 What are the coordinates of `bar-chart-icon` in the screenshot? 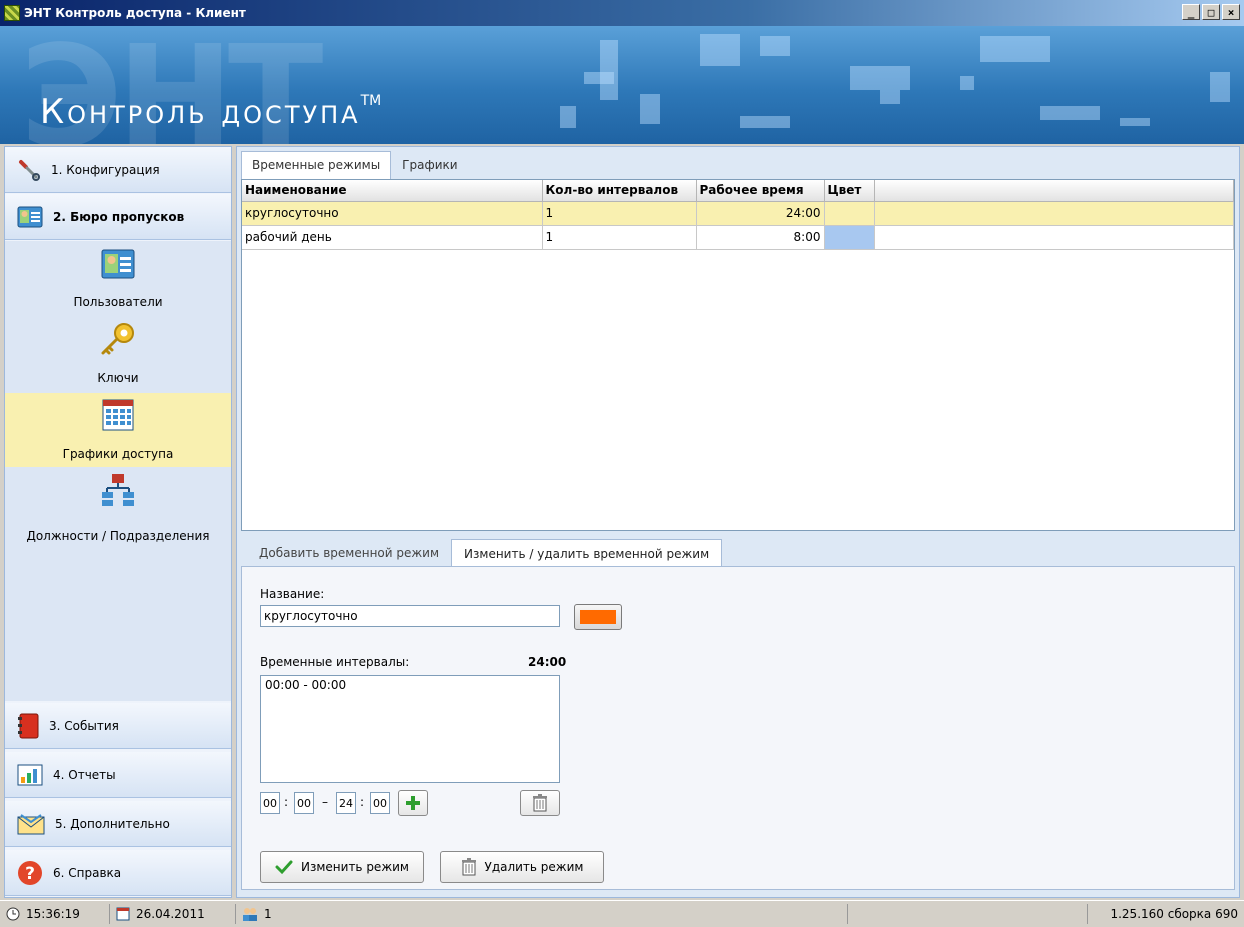 It's located at (30, 774).